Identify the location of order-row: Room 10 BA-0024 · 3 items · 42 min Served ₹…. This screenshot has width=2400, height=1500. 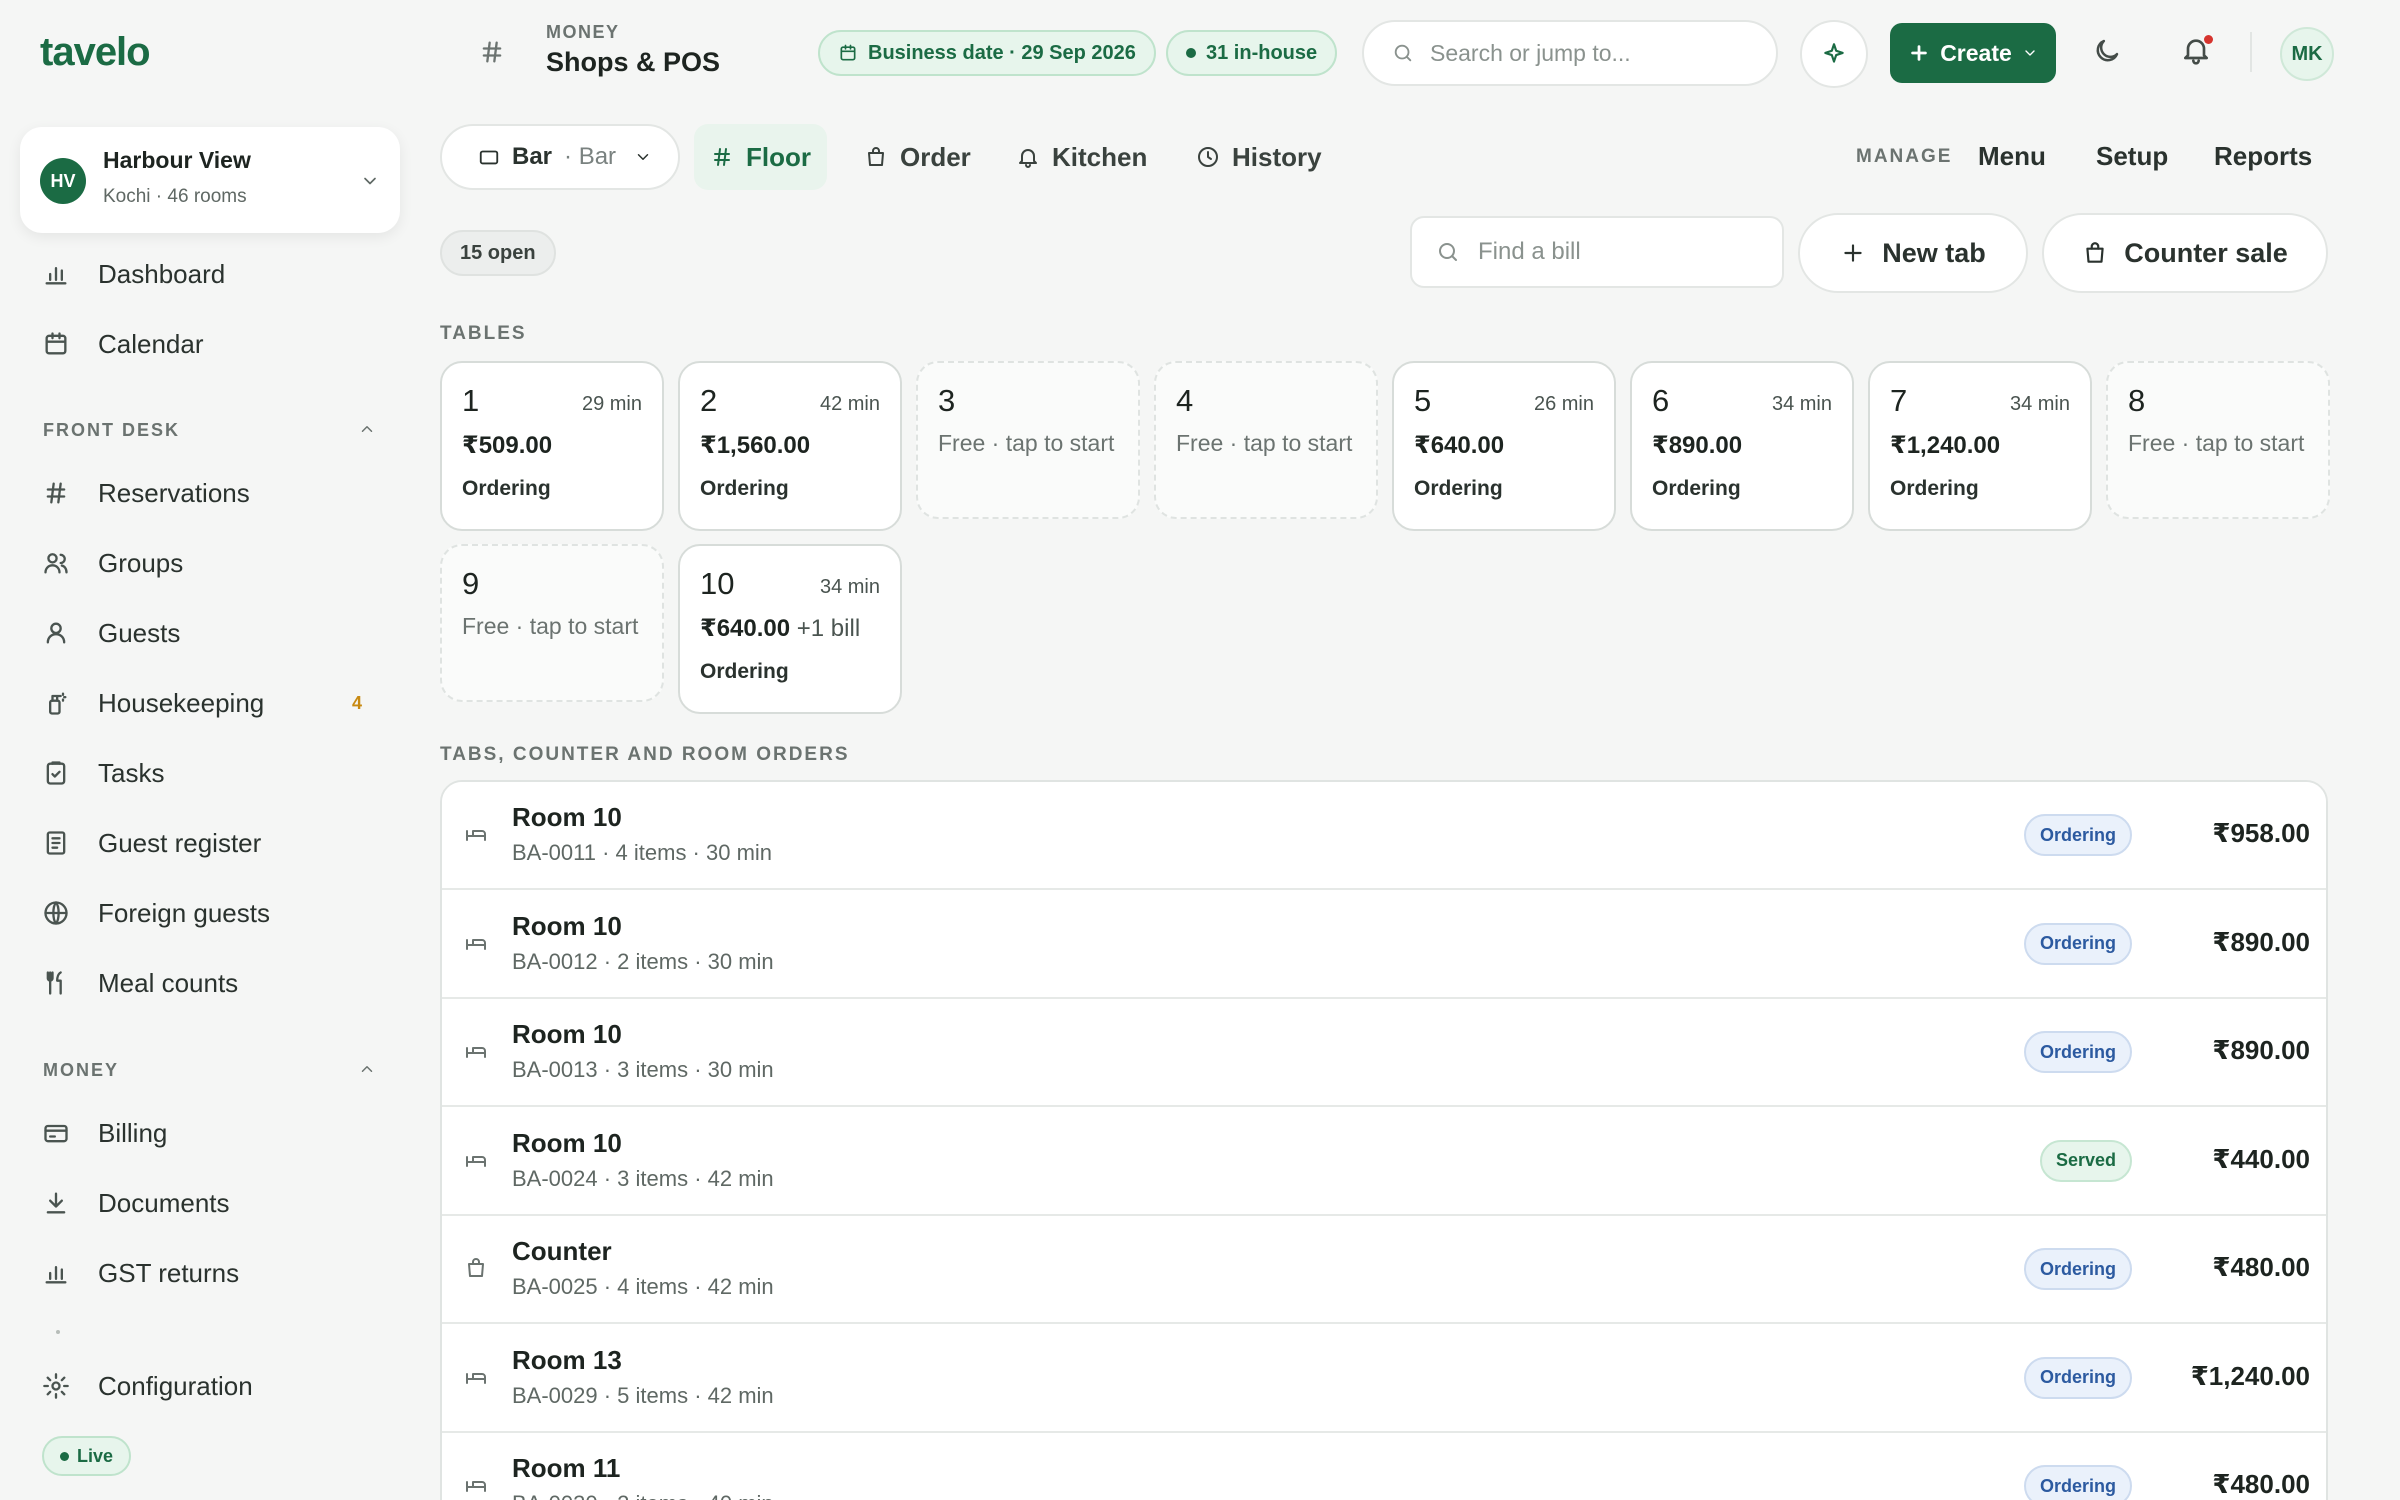
(1384, 1161).